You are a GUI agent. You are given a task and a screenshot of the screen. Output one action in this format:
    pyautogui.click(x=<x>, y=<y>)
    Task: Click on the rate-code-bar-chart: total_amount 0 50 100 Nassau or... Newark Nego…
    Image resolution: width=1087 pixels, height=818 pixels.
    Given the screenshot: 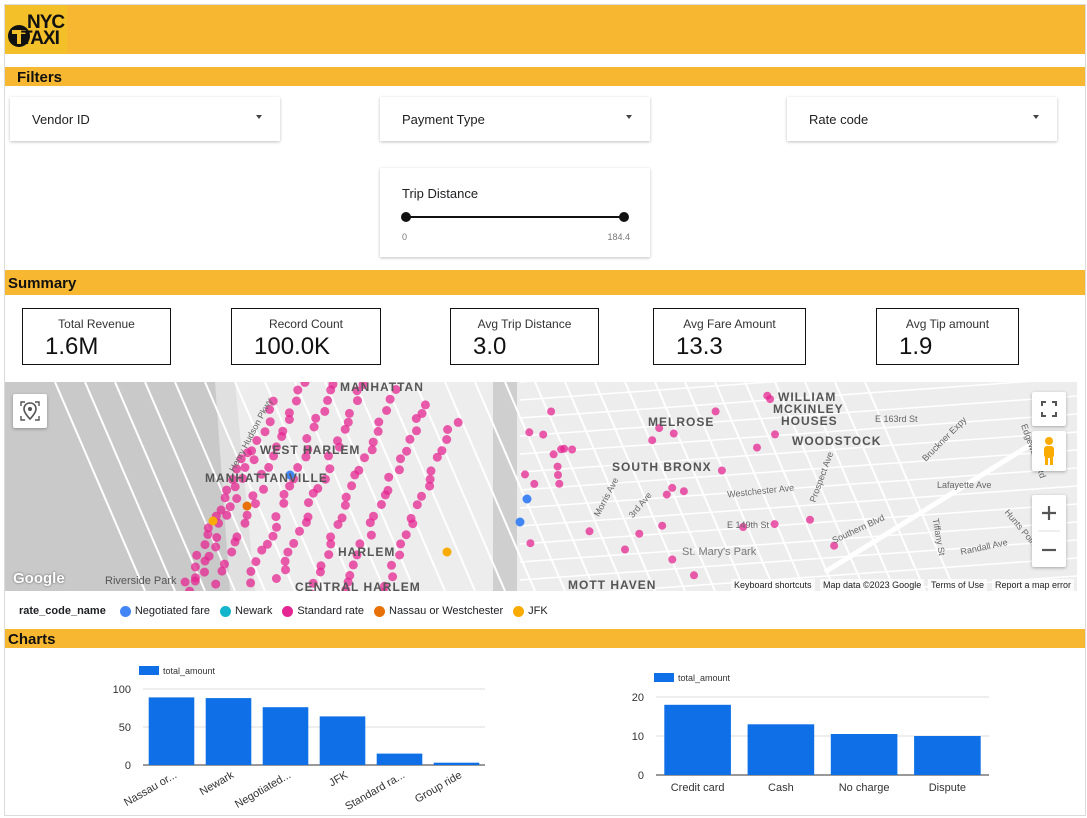 What is the action you would take?
    pyautogui.click(x=300, y=736)
    